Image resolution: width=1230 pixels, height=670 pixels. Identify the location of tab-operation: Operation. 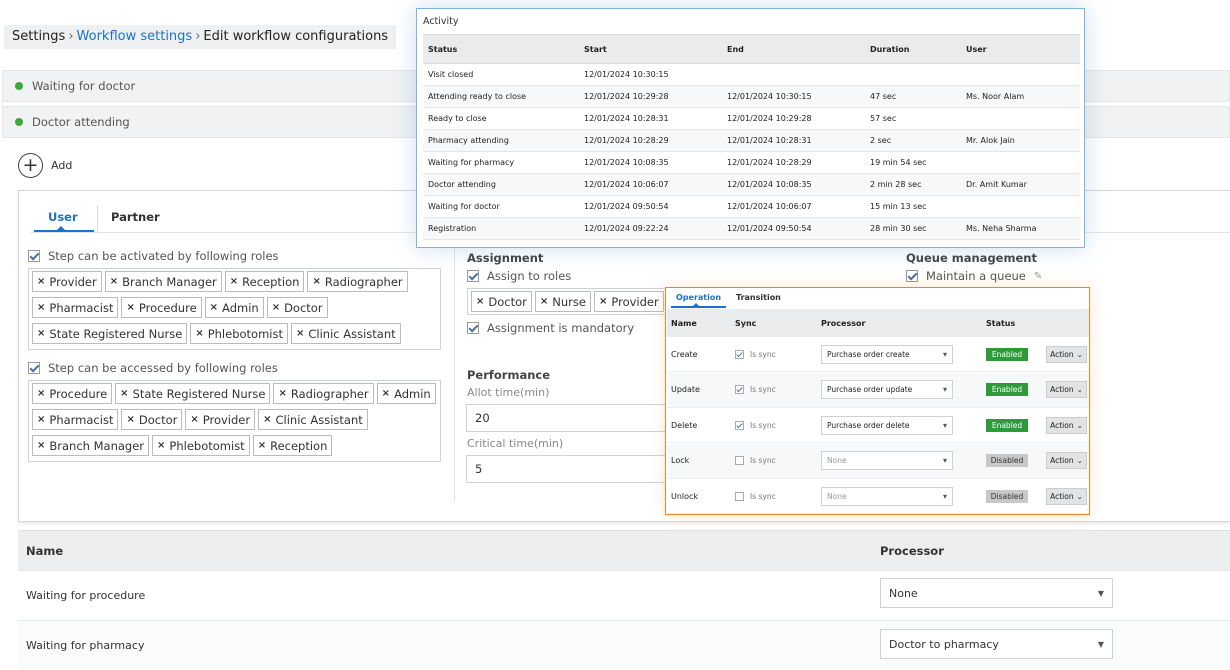
(698, 297).